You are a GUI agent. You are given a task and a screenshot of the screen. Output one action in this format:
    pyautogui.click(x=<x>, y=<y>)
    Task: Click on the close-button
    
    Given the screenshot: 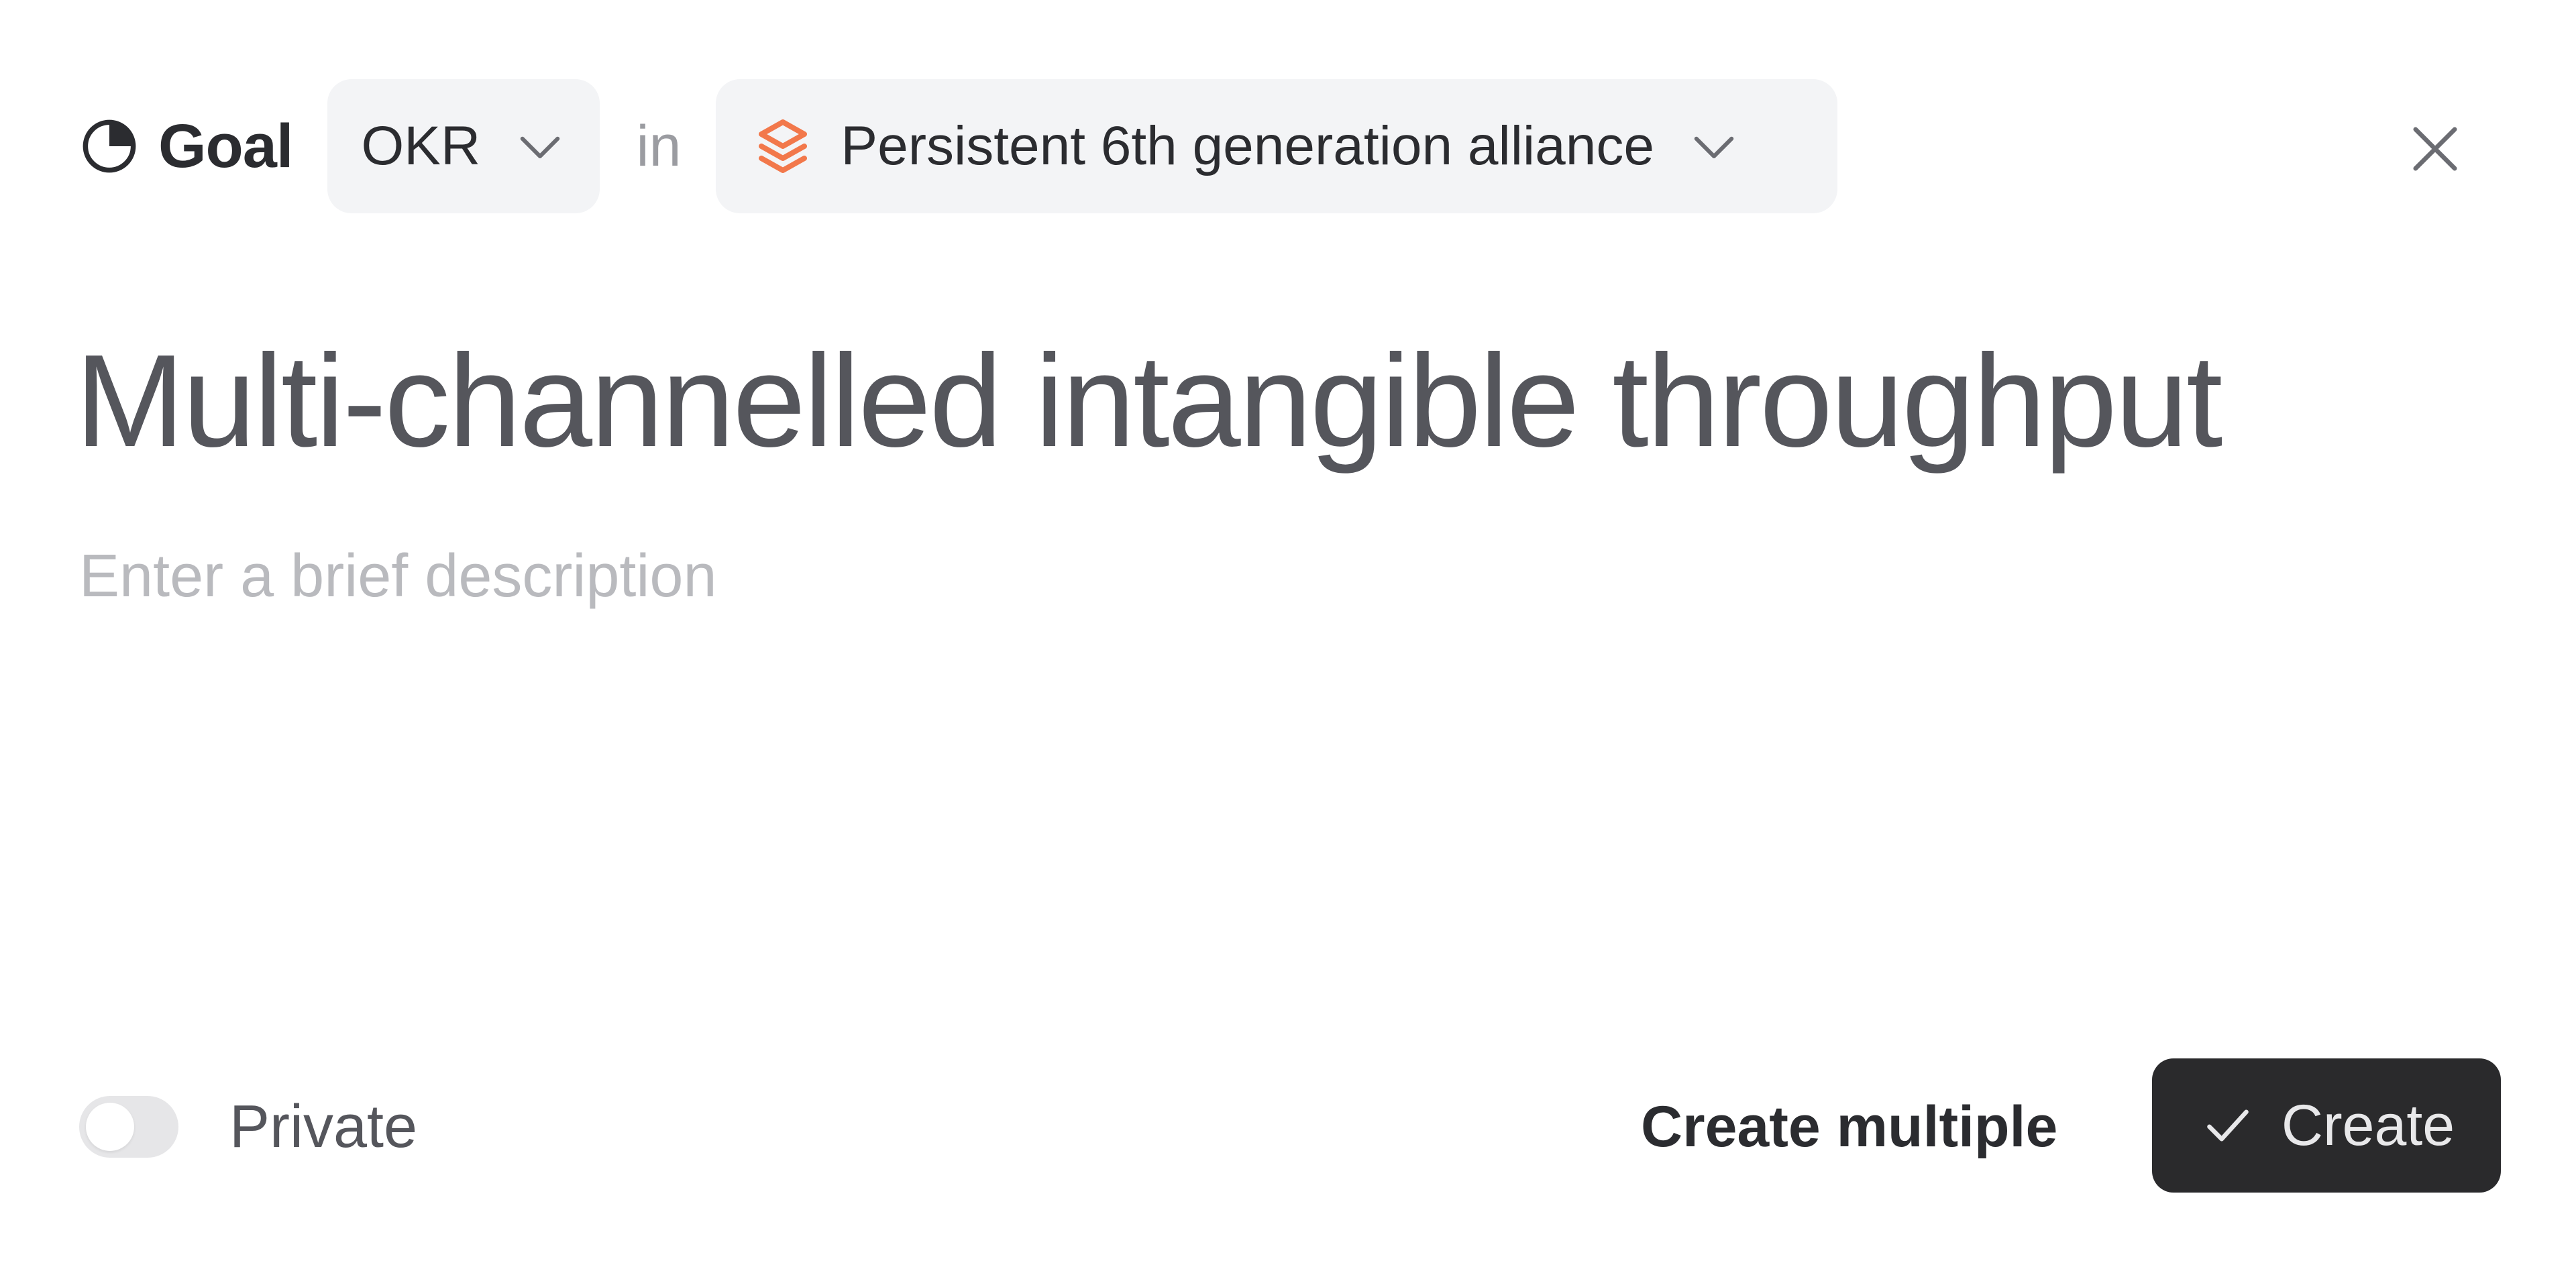 What is the action you would take?
    pyautogui.click(x=2435, y=148)
    